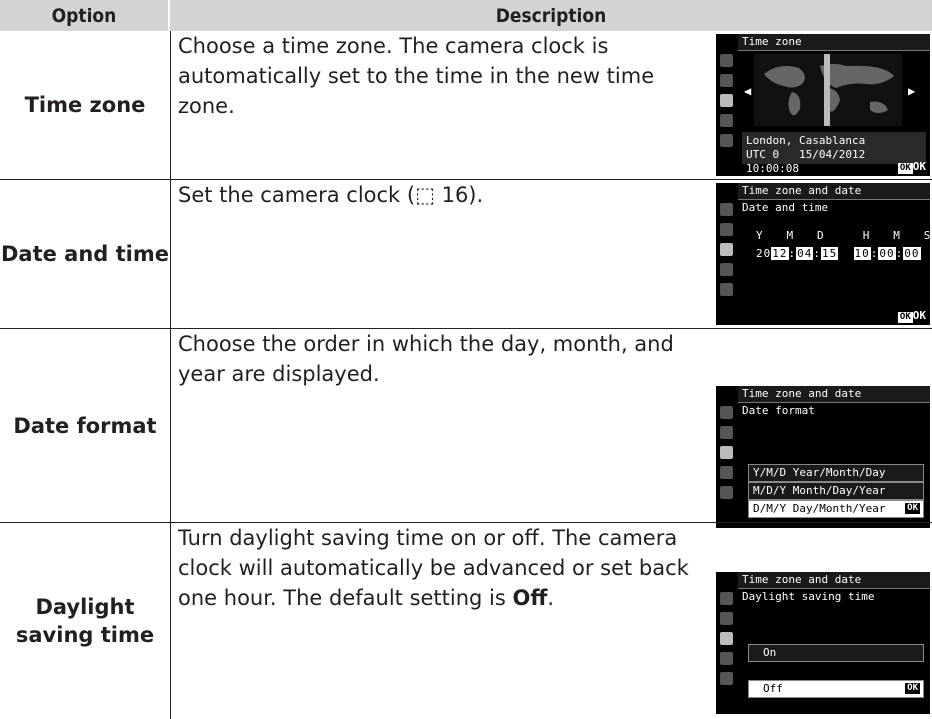 The height and width of the screenshot is (719, 932). I want to click on screen-subtitle: Daylight saving time, so click(808, 596).